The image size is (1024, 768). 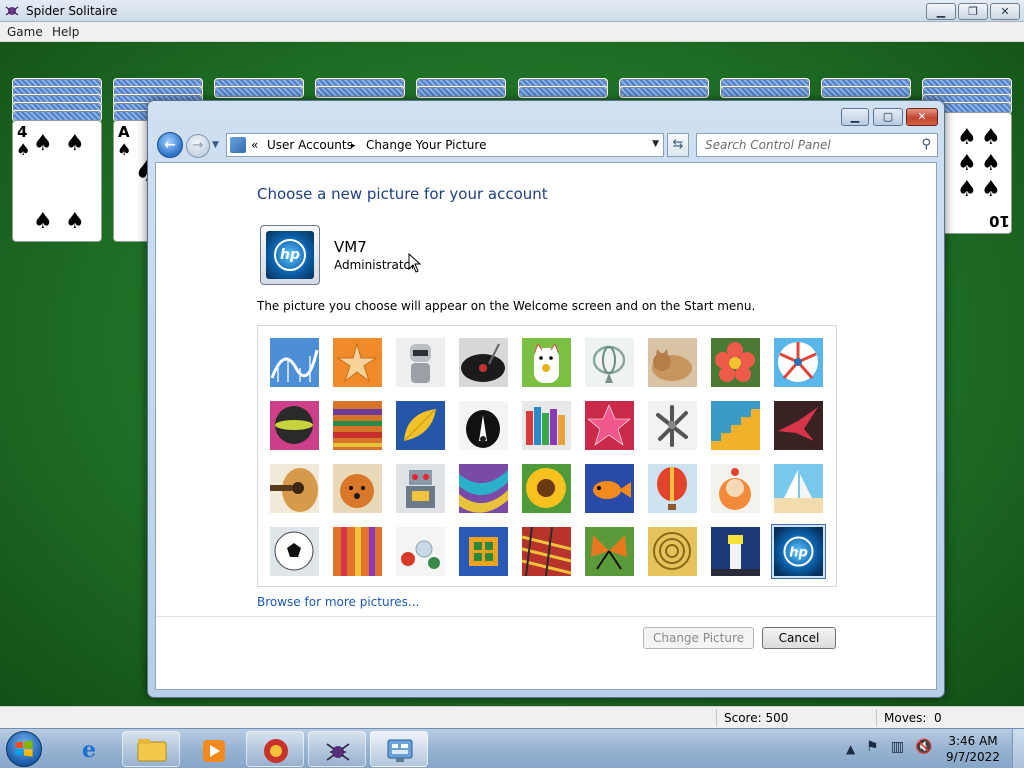 What do you see at coordinates (672, 488) in the screenshot?
I see `hot-air-balloon-picture` at bounding box center [672, 488].